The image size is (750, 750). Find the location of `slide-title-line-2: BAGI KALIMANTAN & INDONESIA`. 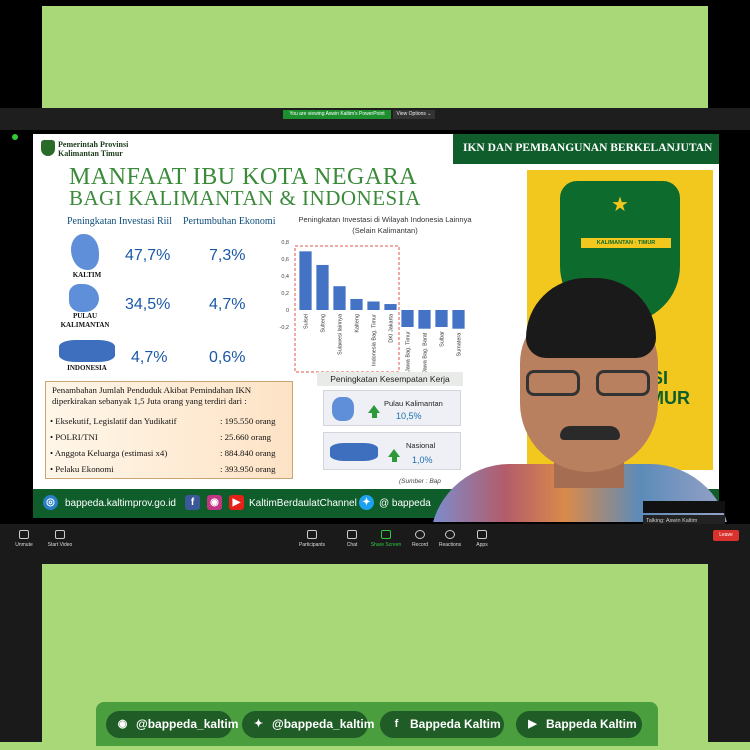

slide-title-line-2: BAGI KALIMANTAN & INDONESIA is located at coordinates (245, 198).